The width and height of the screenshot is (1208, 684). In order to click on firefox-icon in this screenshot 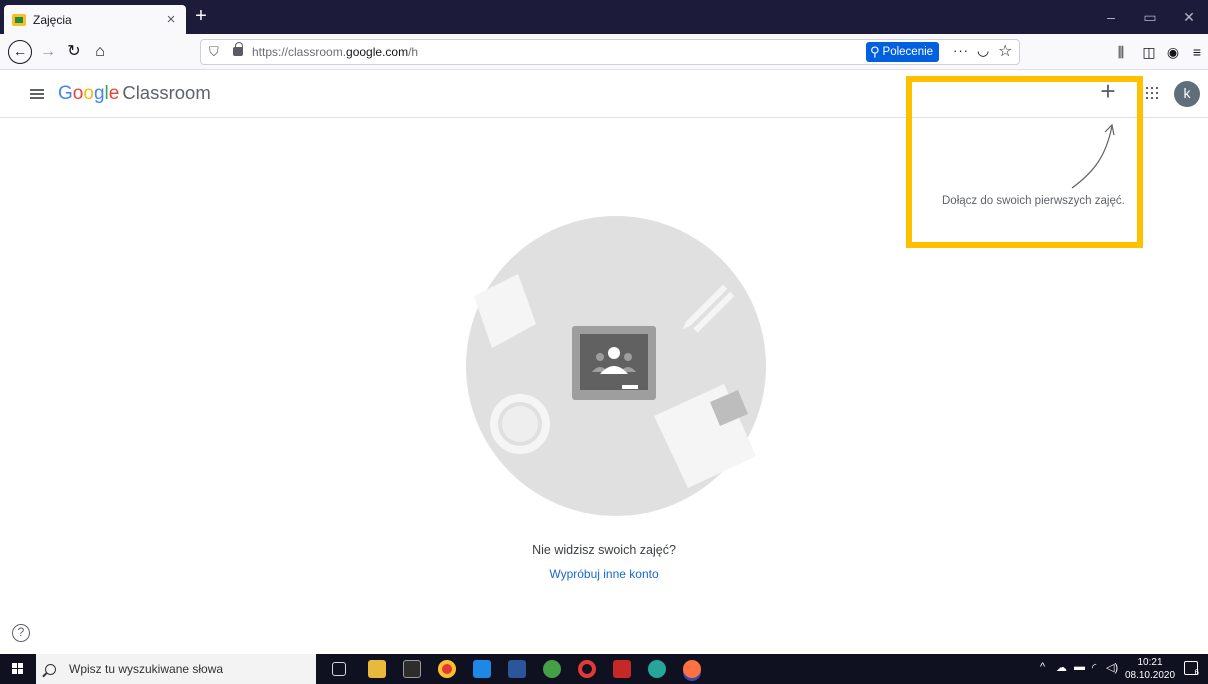, I will do `click(692, 669)`.